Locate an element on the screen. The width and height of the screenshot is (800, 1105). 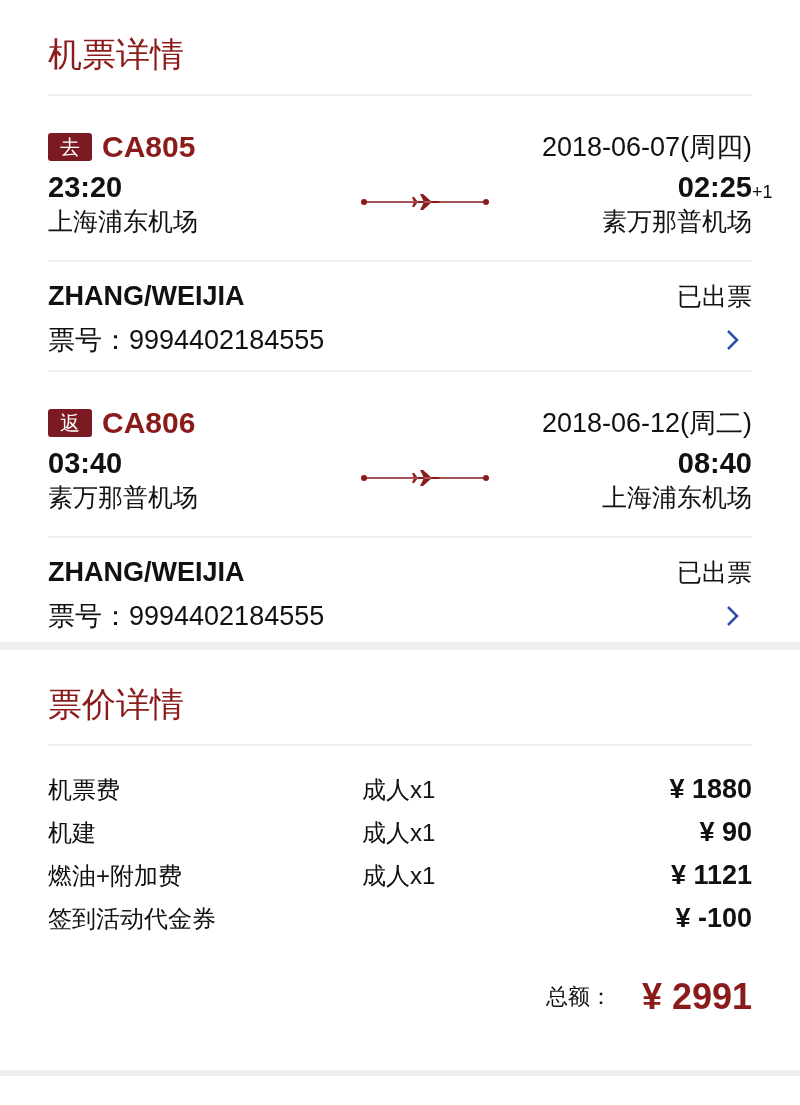
total-label: 总额： is located at coordinates (578, 997).